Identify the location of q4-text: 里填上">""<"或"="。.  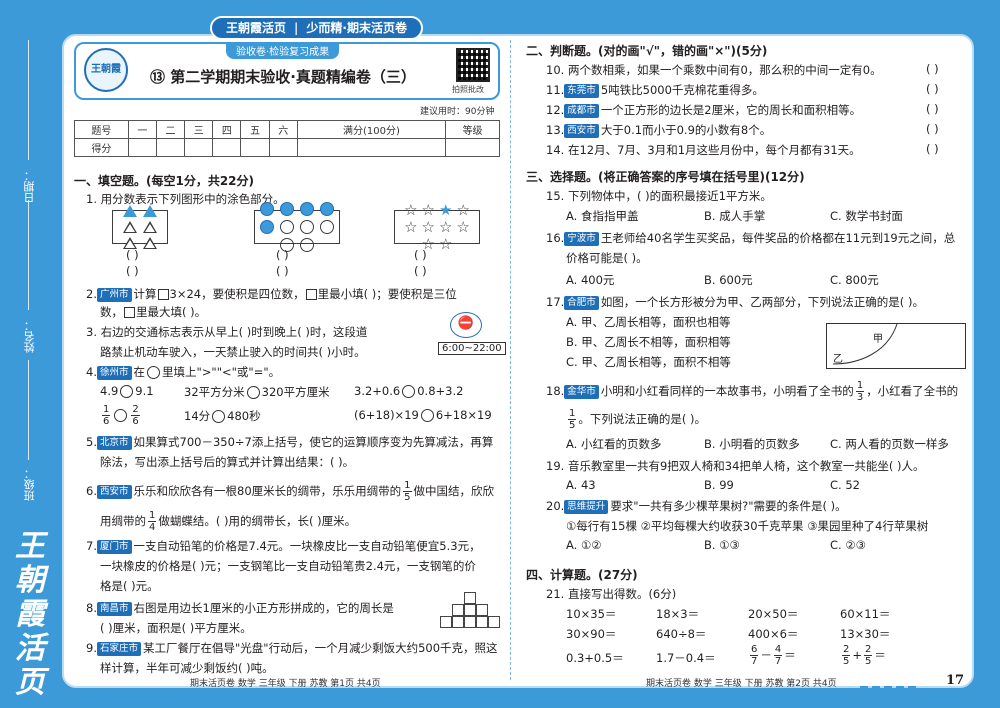
(221, 372).